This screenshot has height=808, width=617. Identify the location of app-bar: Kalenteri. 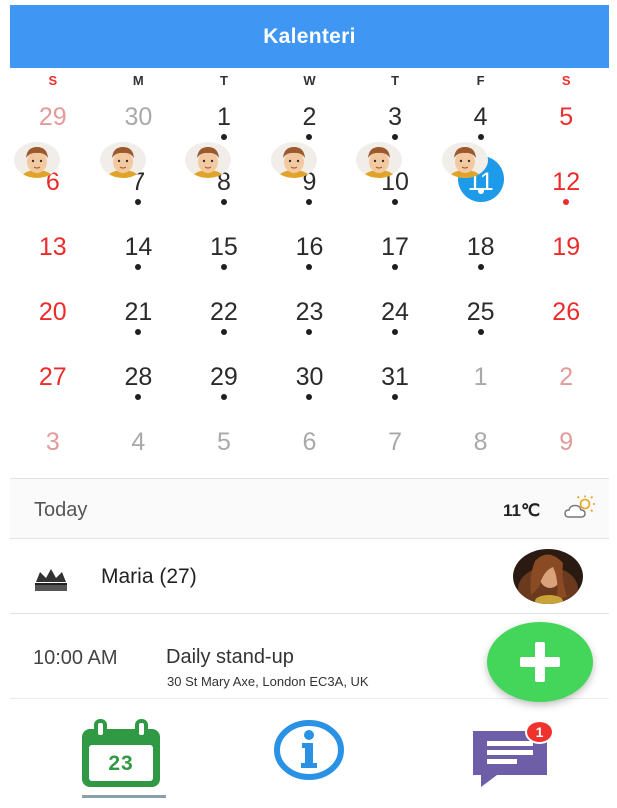
(309, 36).